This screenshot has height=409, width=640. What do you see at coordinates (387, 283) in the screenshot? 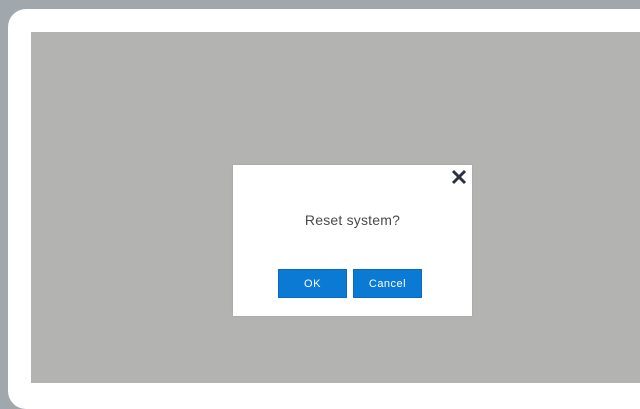
I see `cancel-button: Cancel` at bounding box center [387, 283].